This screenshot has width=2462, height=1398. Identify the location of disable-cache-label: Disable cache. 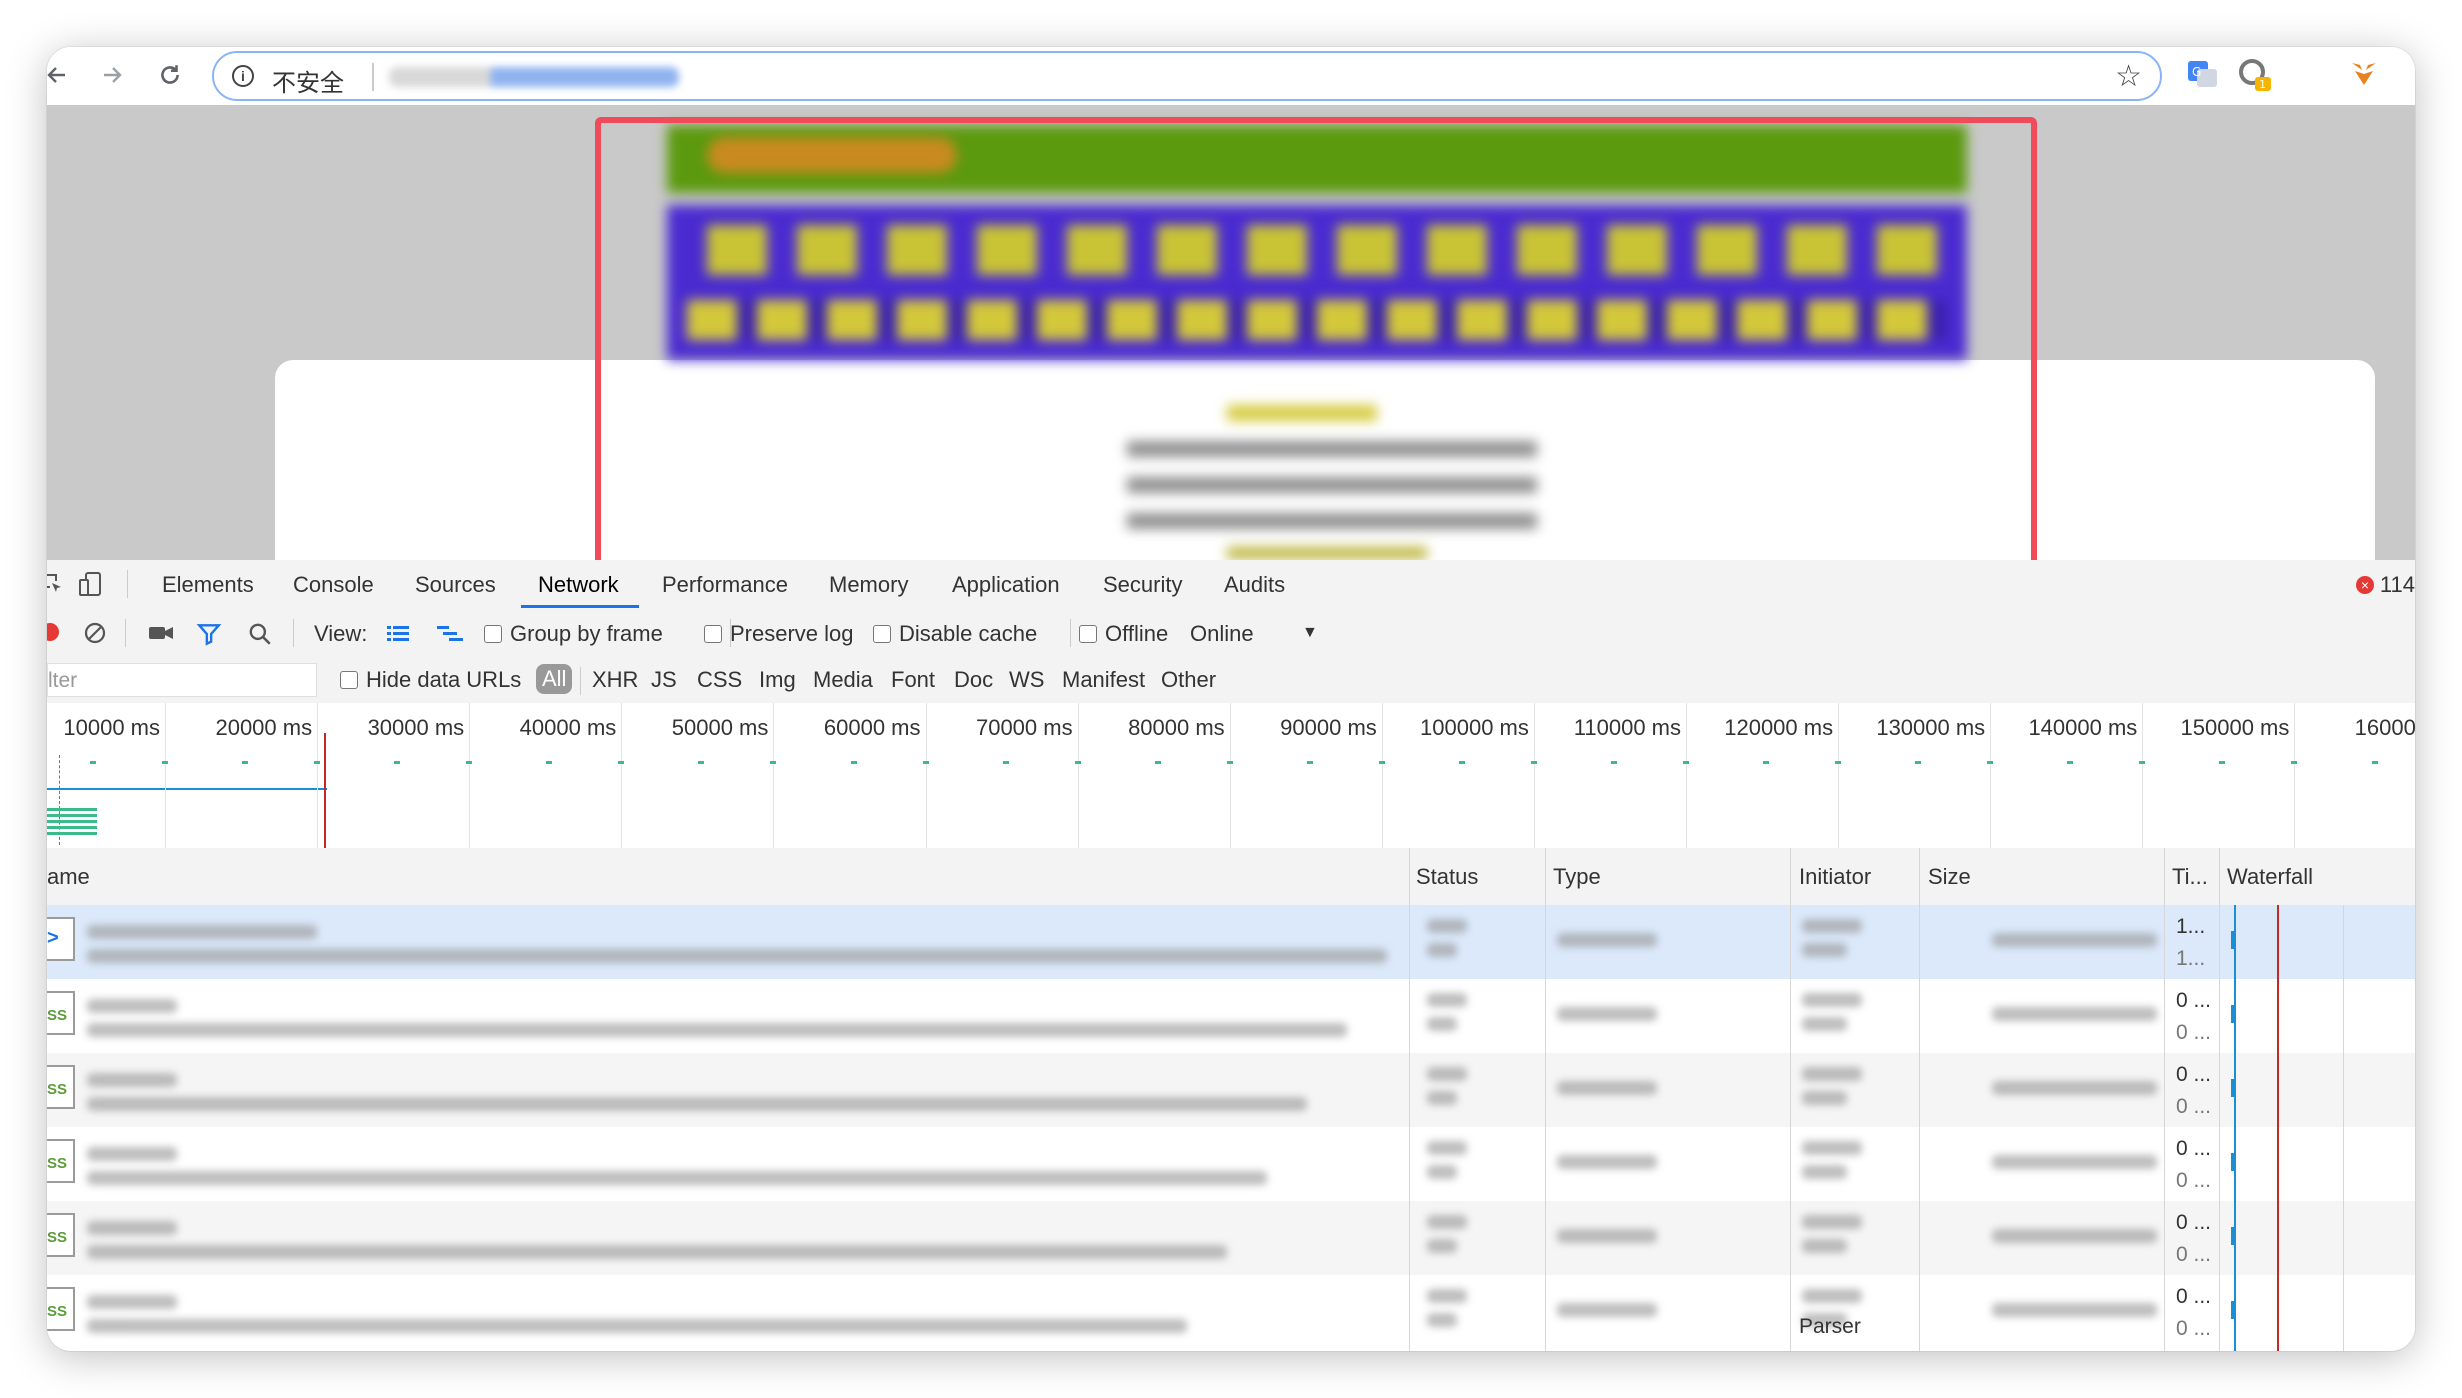
(968, 633).